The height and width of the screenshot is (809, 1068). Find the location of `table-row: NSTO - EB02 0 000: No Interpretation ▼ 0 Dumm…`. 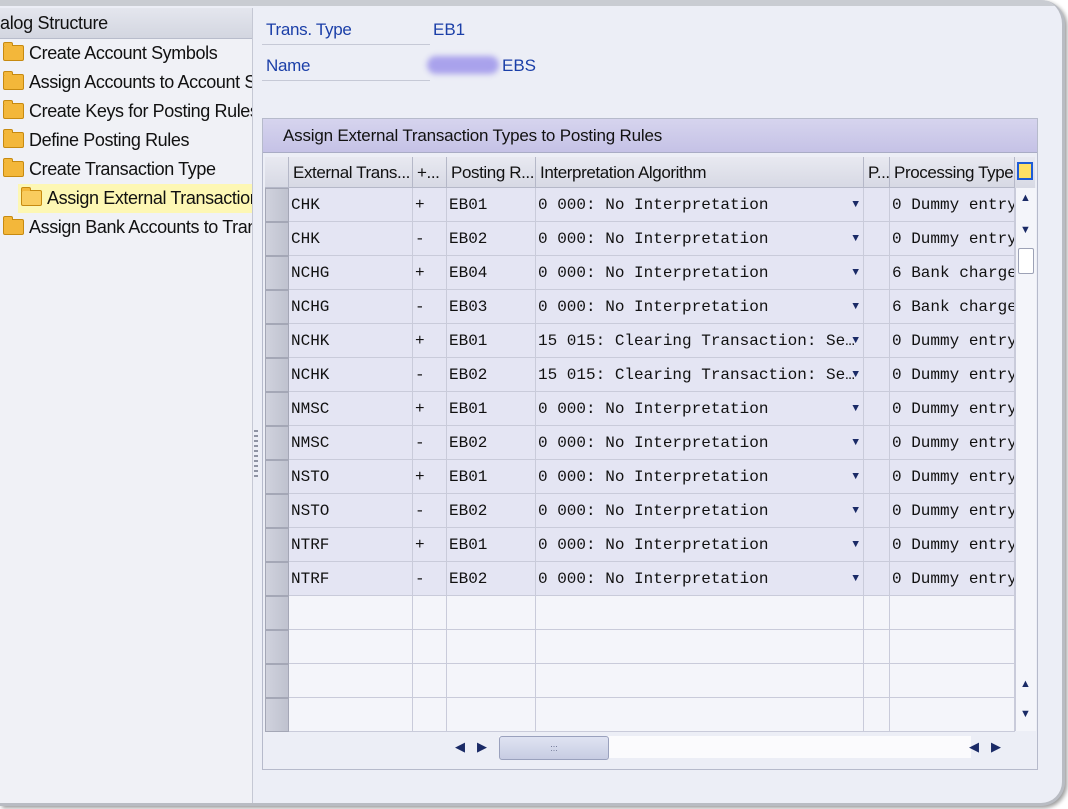

table-row: NSTO - EB02 0 000: No Interpretation ▼ 0 Dumm… is located at coordinates (640, 511).